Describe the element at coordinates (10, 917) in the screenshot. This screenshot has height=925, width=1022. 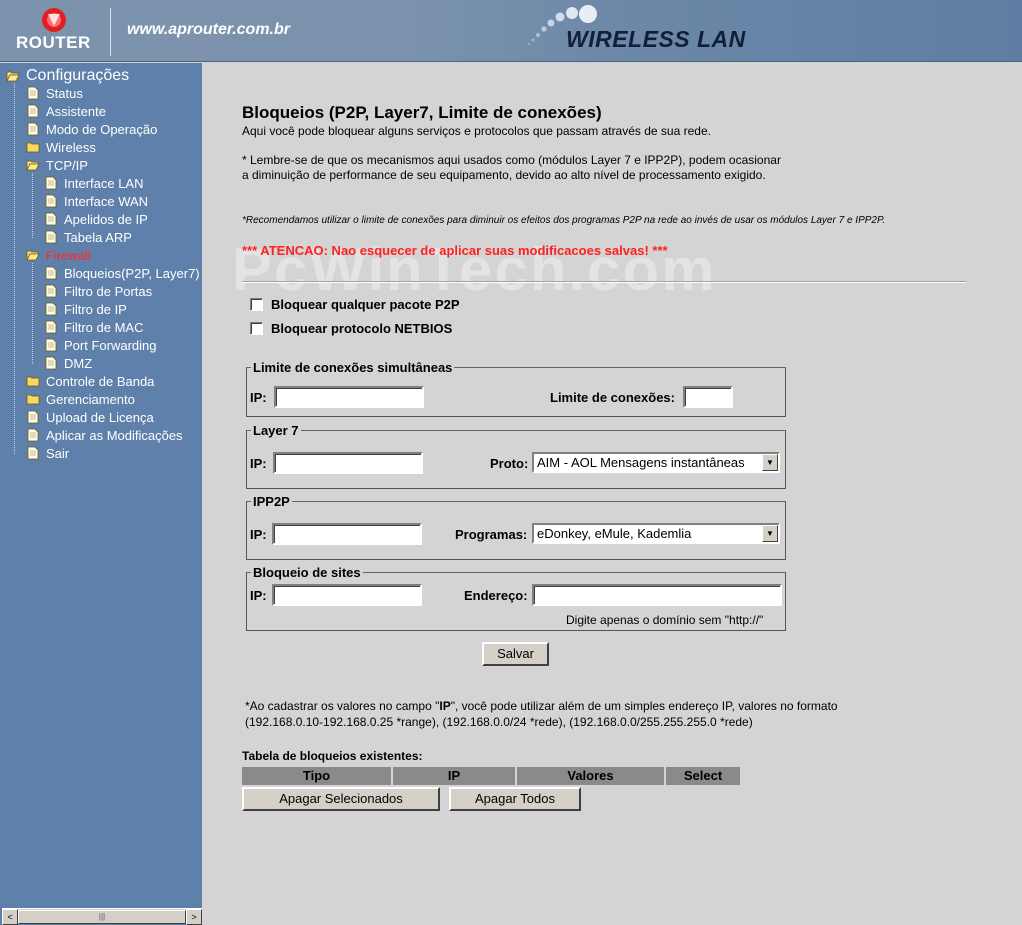
I see `scroll-left-button: <` at that location.